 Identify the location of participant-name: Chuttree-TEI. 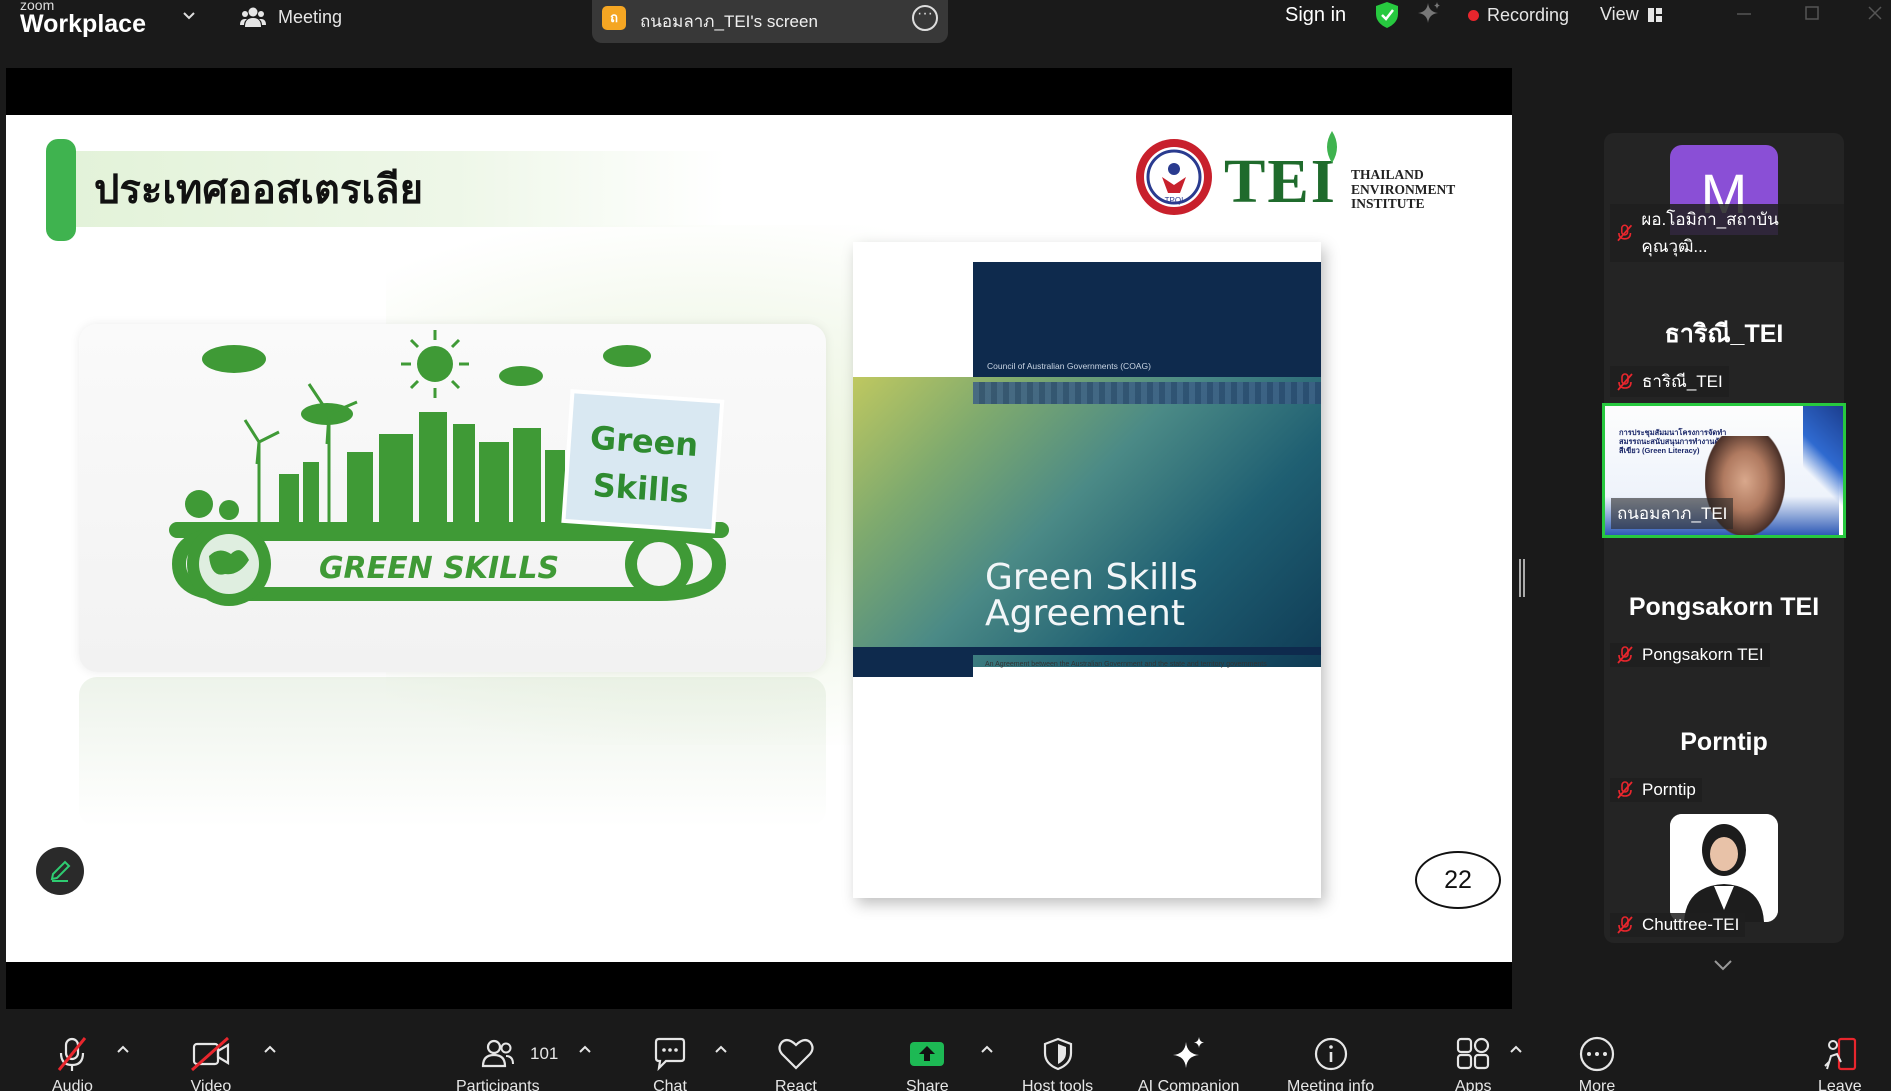
(1691, 924).